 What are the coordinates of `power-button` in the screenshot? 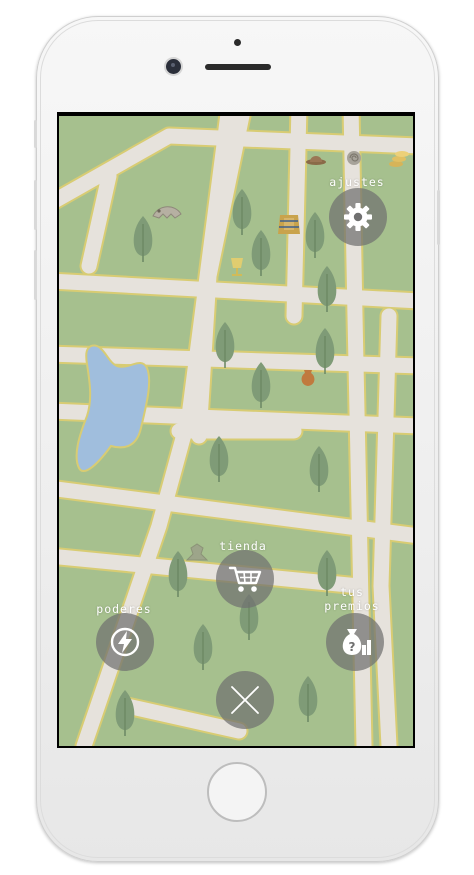 It's located at (438, 217).